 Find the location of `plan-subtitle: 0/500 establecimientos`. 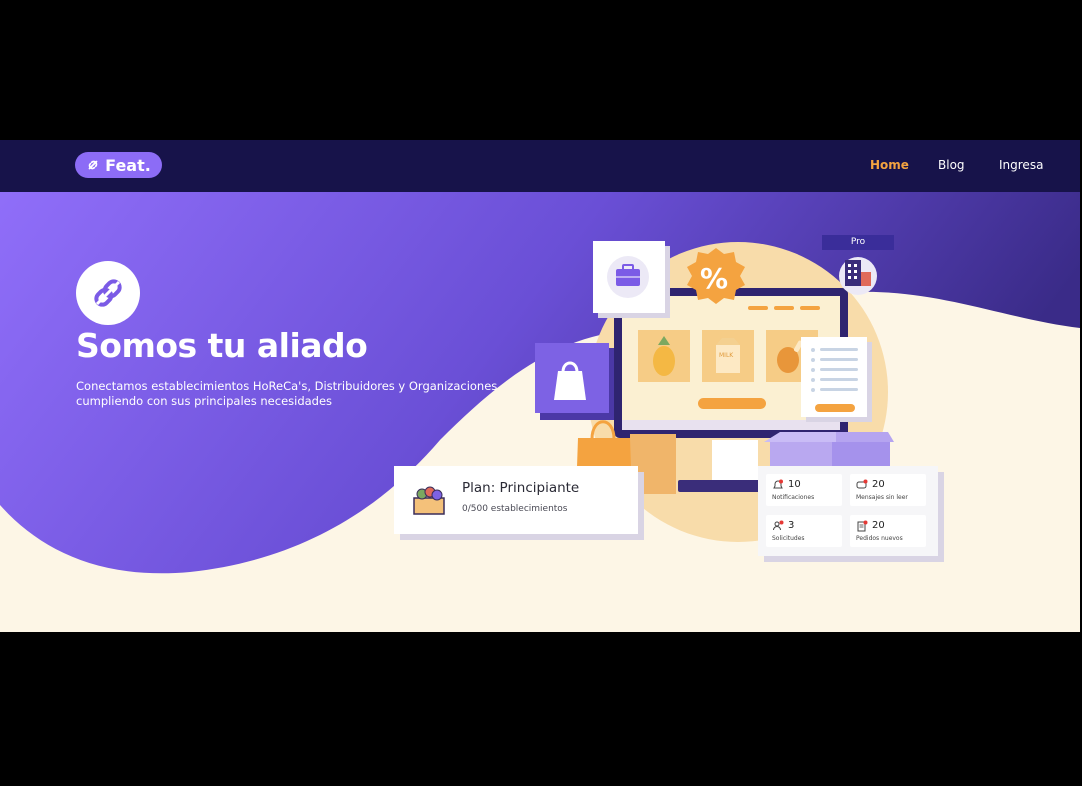

plan-subtitle: 0/500 establecimientos is located at coordinates (515, 509).